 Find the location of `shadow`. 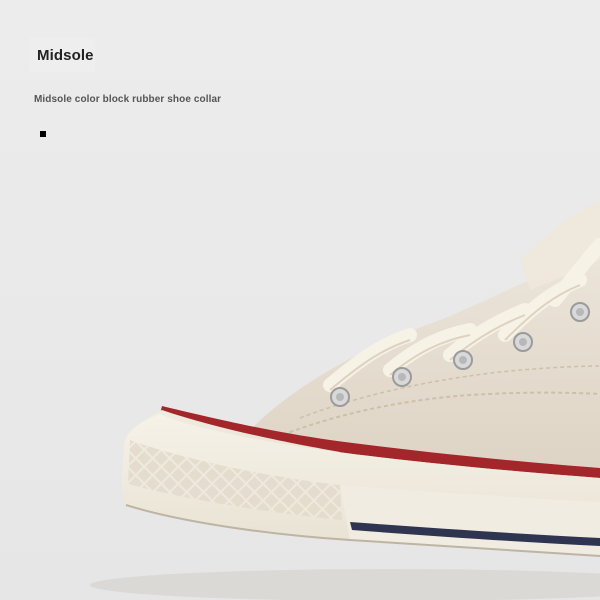

shadow is located at coordinates (345, 584).